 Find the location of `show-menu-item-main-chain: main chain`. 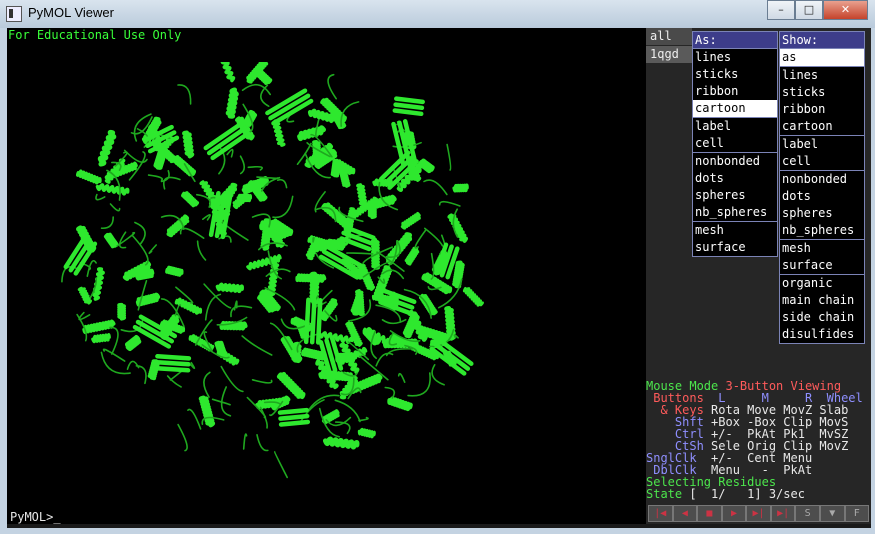

show-menu-item-main-chain: main chain is located at coordinates (822, 300).